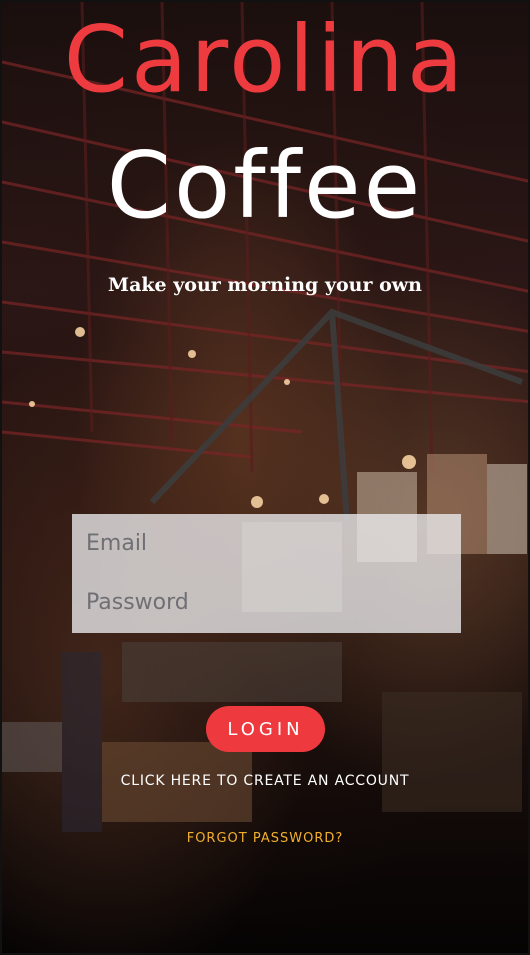 The width and height of the screenshot is (530, 955). I want to click on login-button: LOGIN, so click(265, 729).